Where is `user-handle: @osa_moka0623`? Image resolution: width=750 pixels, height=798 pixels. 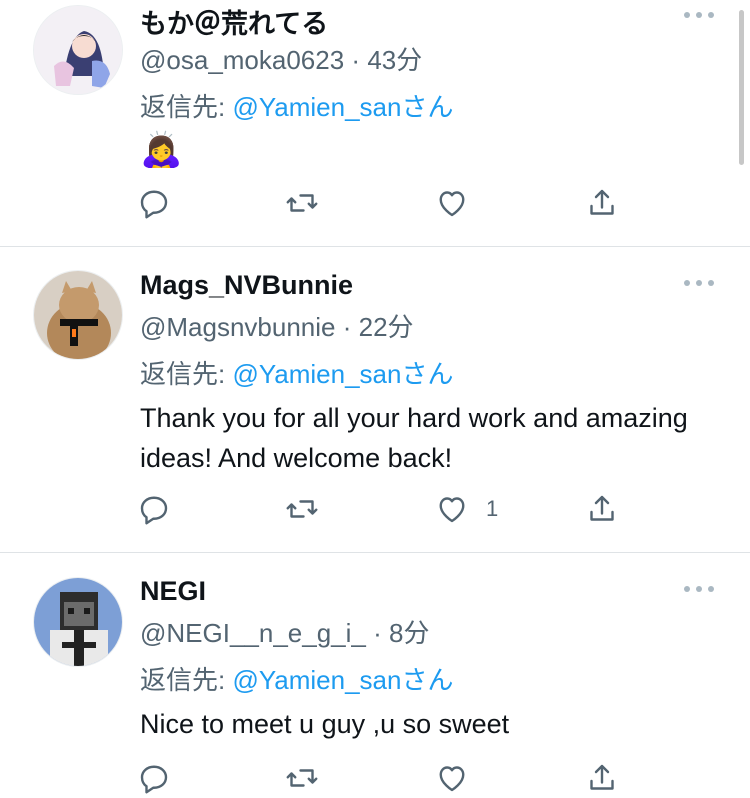
user-handle: @osa_moka0623 is located at coordinates (242, 60).